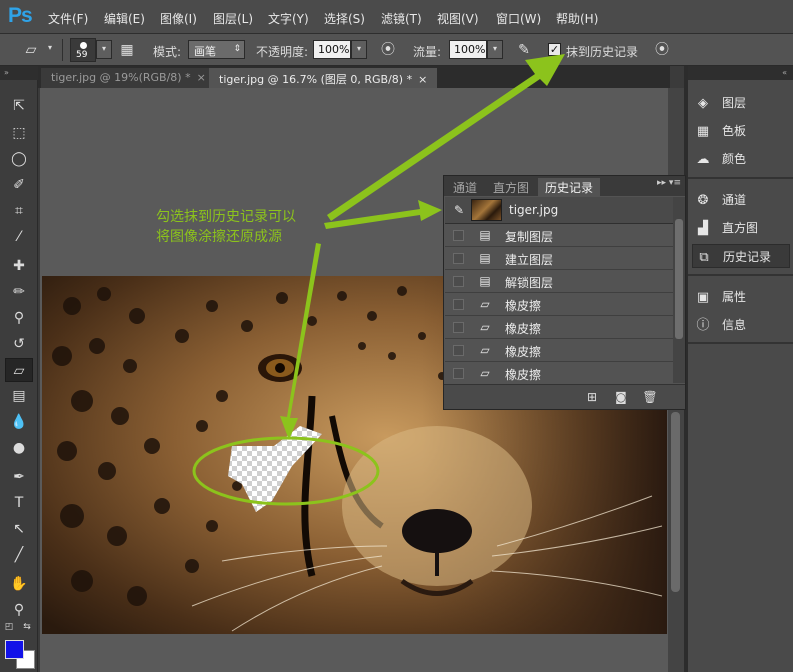 This screenshot has width=793, height=672. I want to click on menu-layer: 图层(L), so click(233, 18).